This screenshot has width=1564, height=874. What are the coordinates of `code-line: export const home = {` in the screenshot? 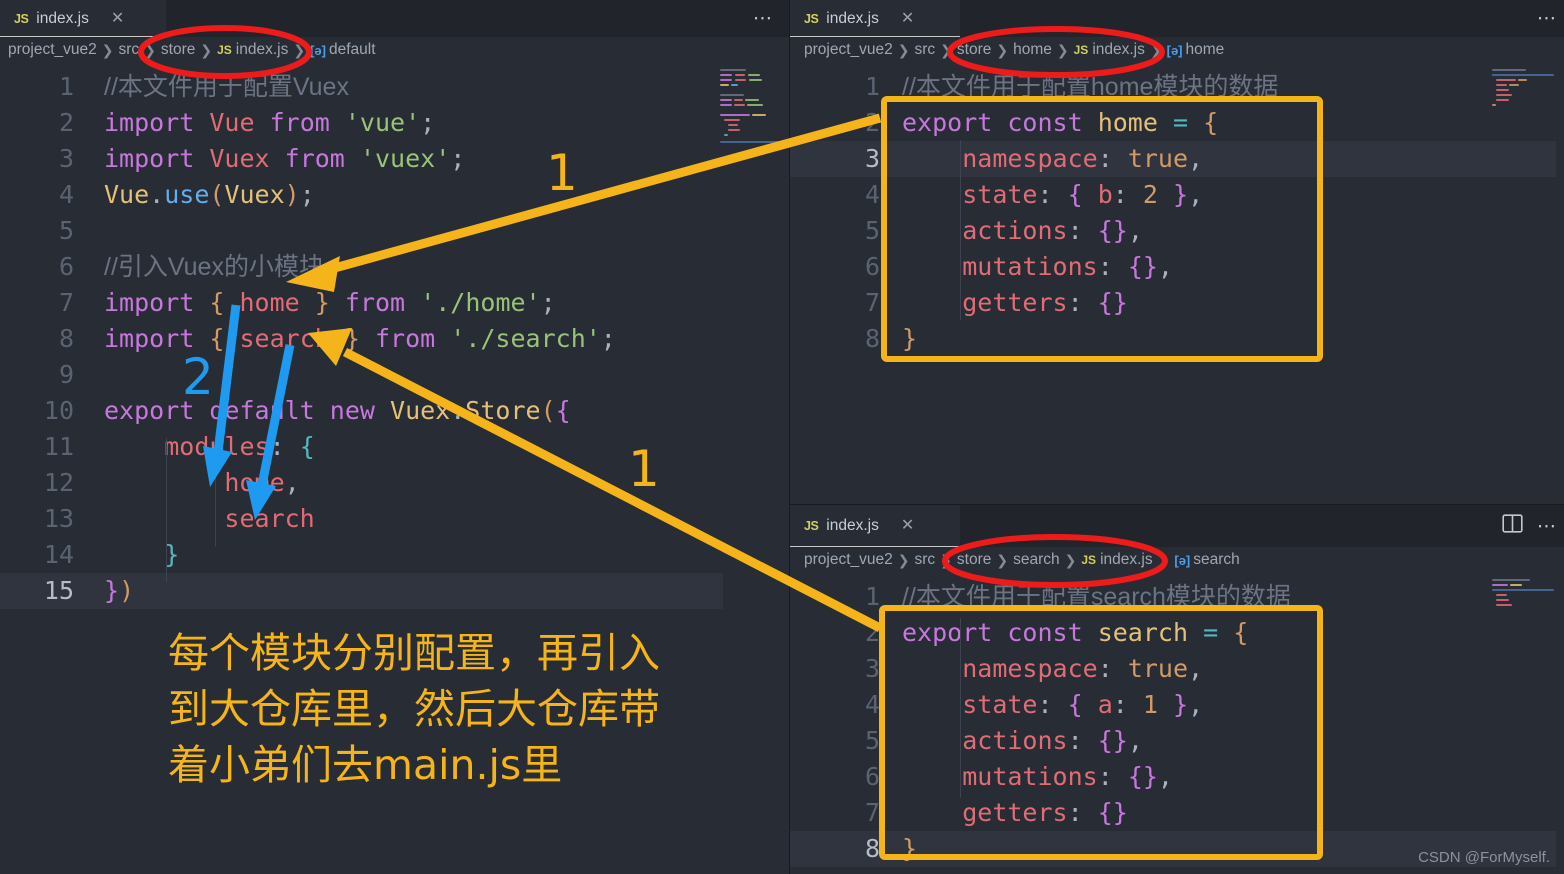 It's located at (1060, 123).